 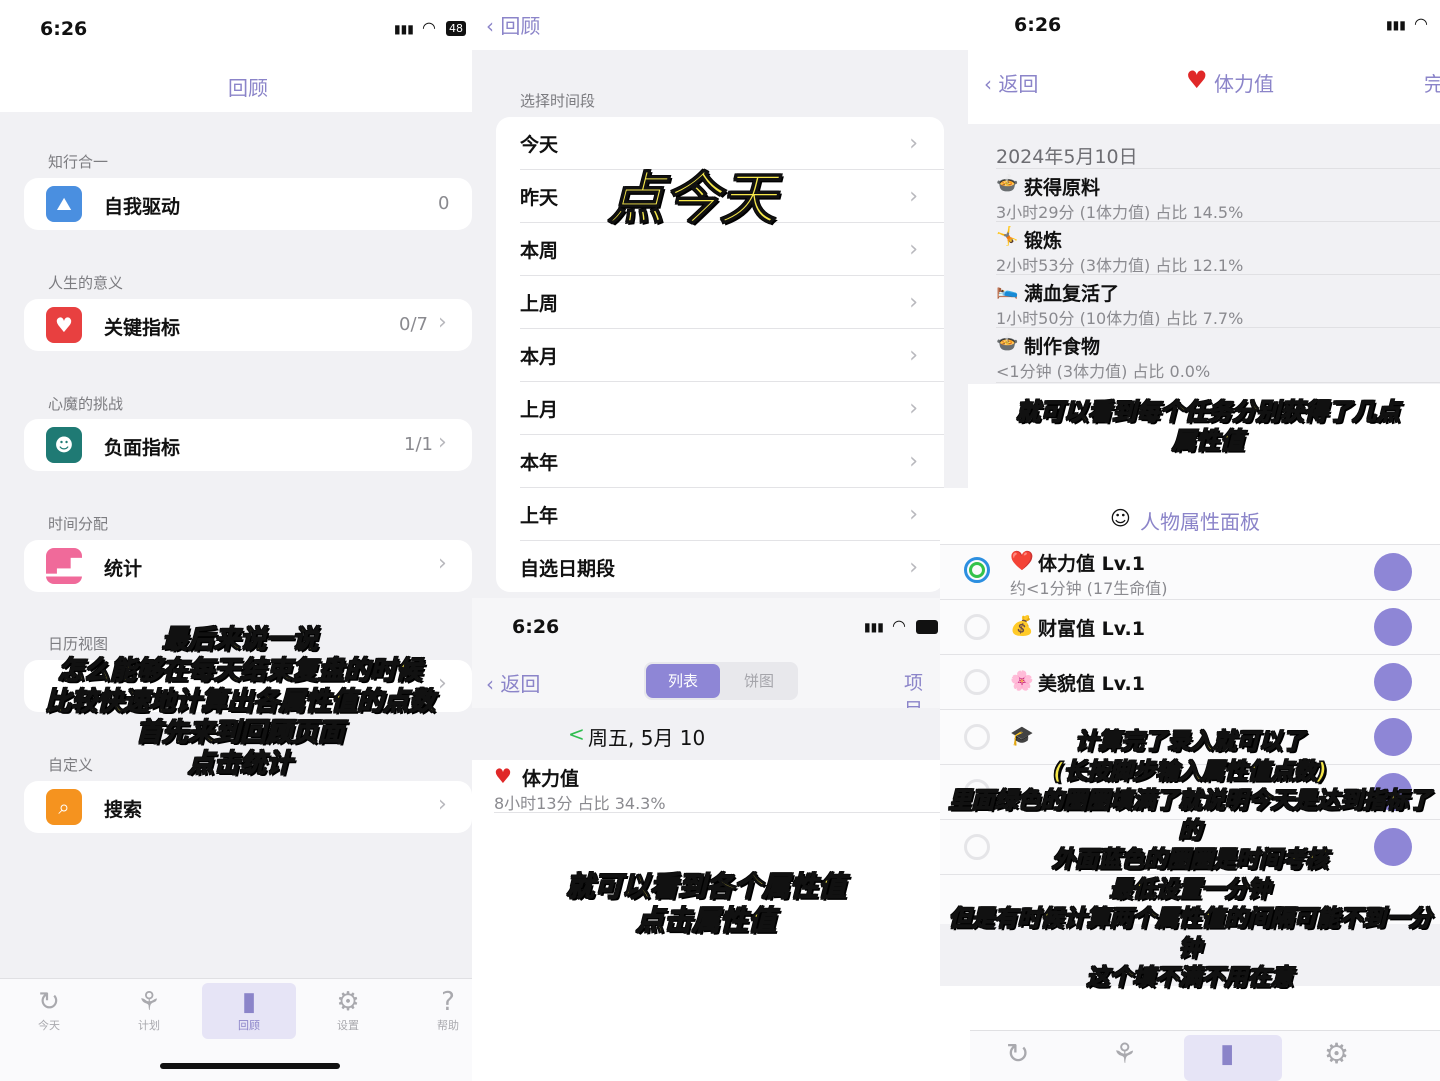 I want to click on nav-bar: ‹ 返回 ♥ 体力值 完, so click(x=1204, y=83).